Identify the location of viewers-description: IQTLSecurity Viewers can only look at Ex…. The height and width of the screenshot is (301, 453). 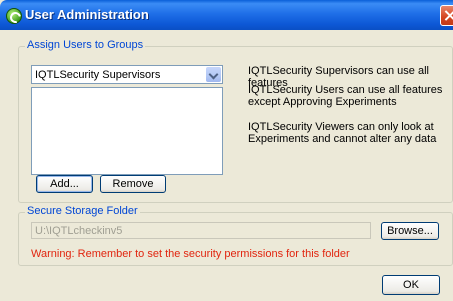
(342, 133).